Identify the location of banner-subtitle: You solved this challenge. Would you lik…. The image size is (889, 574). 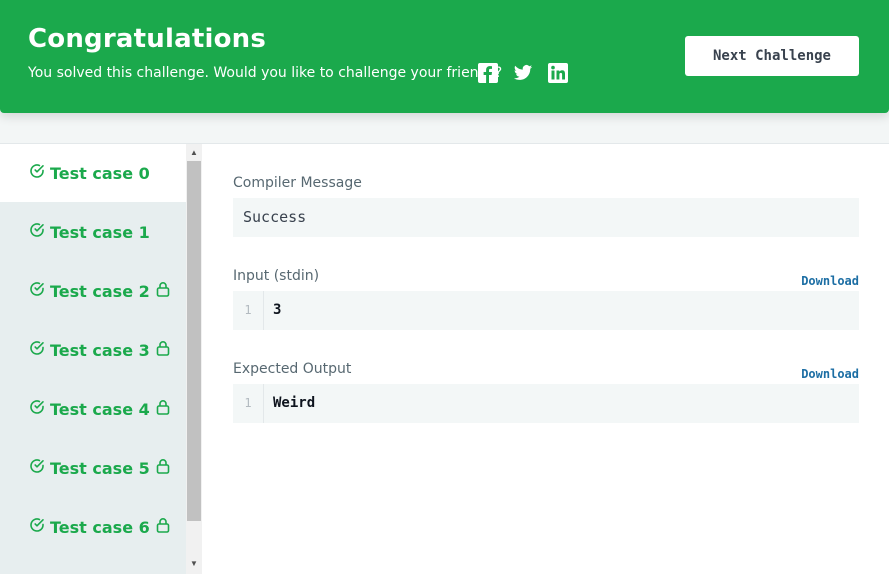
(265, 73).